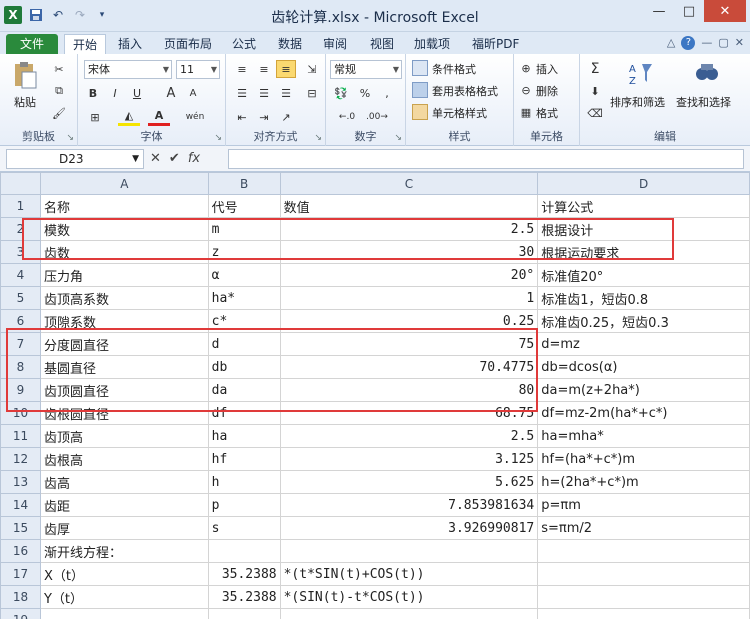 The height and width of the screenshot is (619, 750). Describe the element at coordinates (409, 528) in the screenshot. I see `cell-c: 3.926990817` at that location.